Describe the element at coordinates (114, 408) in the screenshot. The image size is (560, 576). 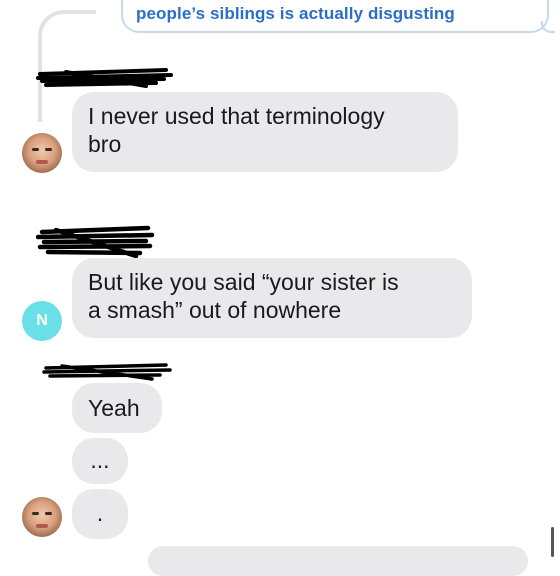
I see `message-text: Yeah` at that location.